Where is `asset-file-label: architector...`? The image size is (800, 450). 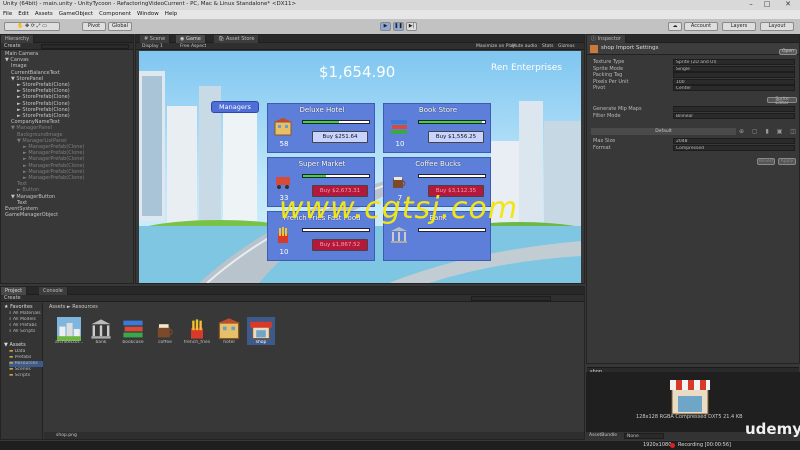 asset-file-label: architector... is located at coordinates (69, 342).